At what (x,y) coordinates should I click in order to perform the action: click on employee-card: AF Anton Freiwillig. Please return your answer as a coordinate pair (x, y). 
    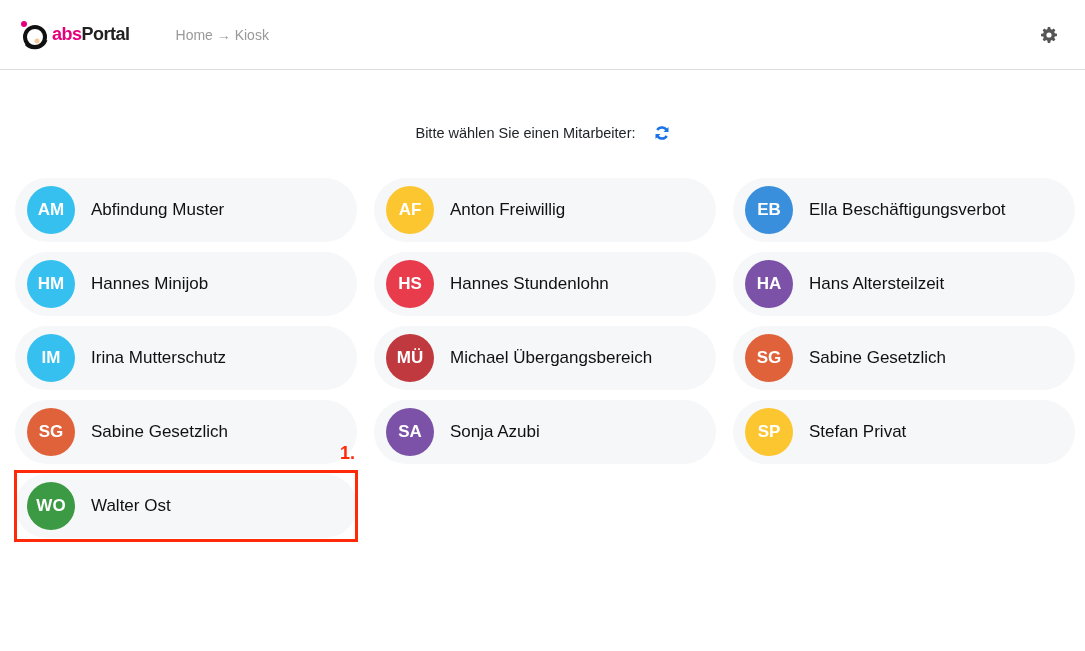
    Looking at the image, I should click on (545, 210).